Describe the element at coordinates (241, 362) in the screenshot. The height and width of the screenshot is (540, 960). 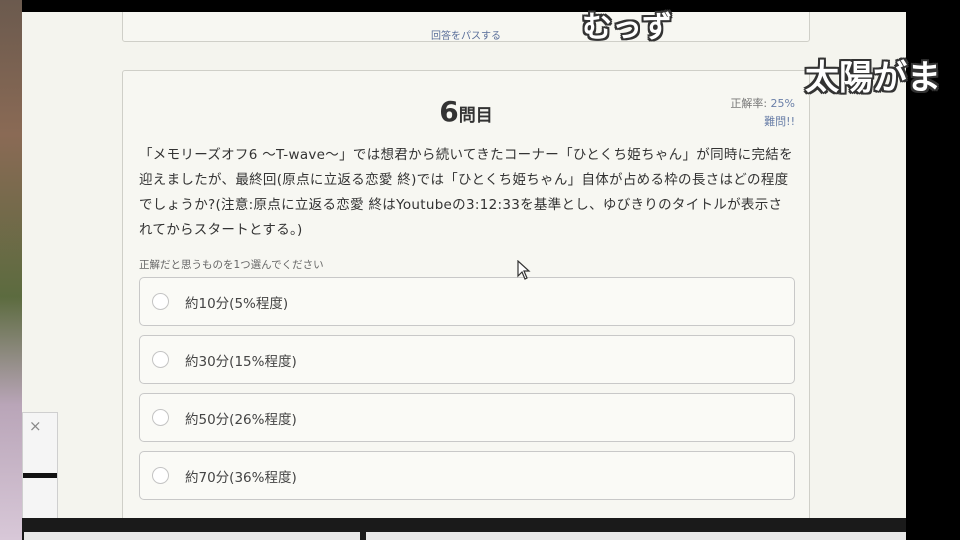
I see `answer-option-label: 約30分(15%程度)` at that location.